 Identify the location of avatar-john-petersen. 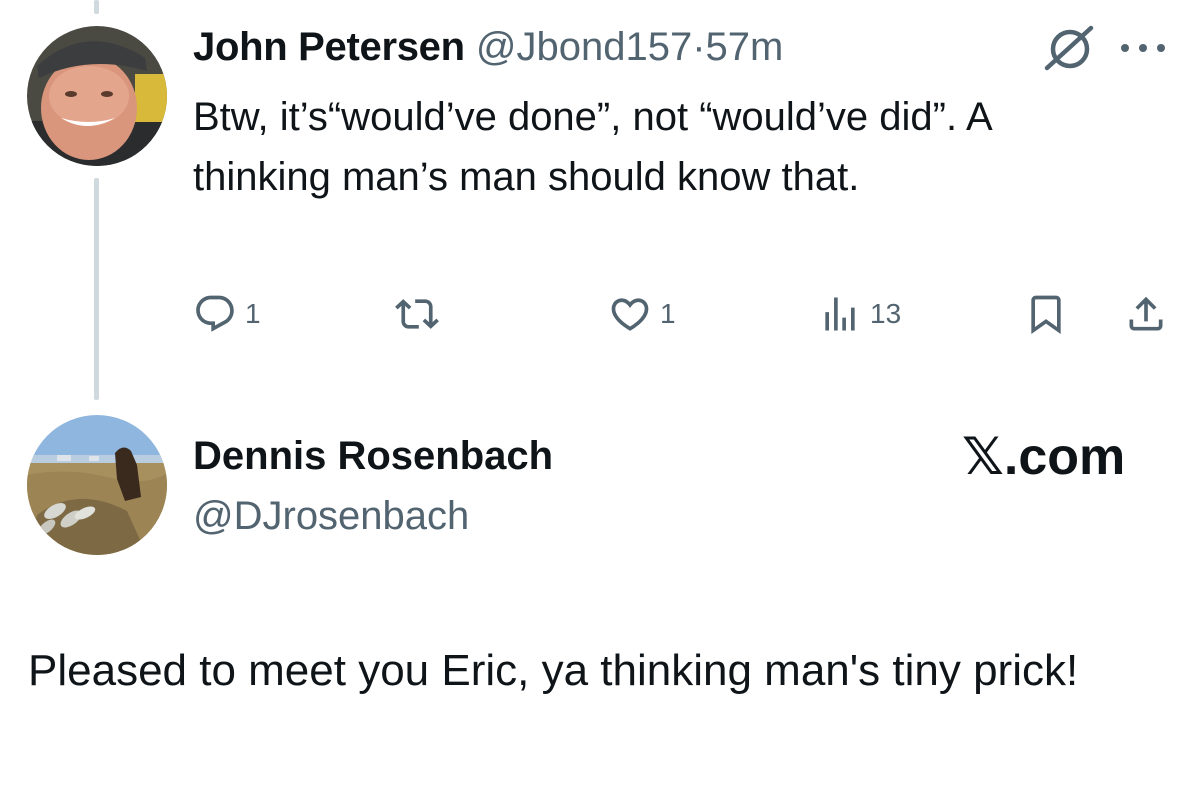
(97, 96).